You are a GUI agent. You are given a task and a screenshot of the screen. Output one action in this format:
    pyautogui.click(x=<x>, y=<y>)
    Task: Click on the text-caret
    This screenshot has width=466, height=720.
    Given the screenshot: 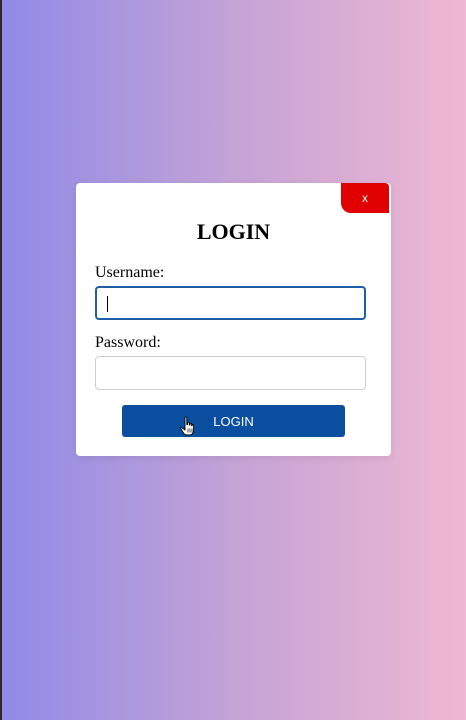 What is the action you would take?
    pyautogui.click(x=107, y=304)
    